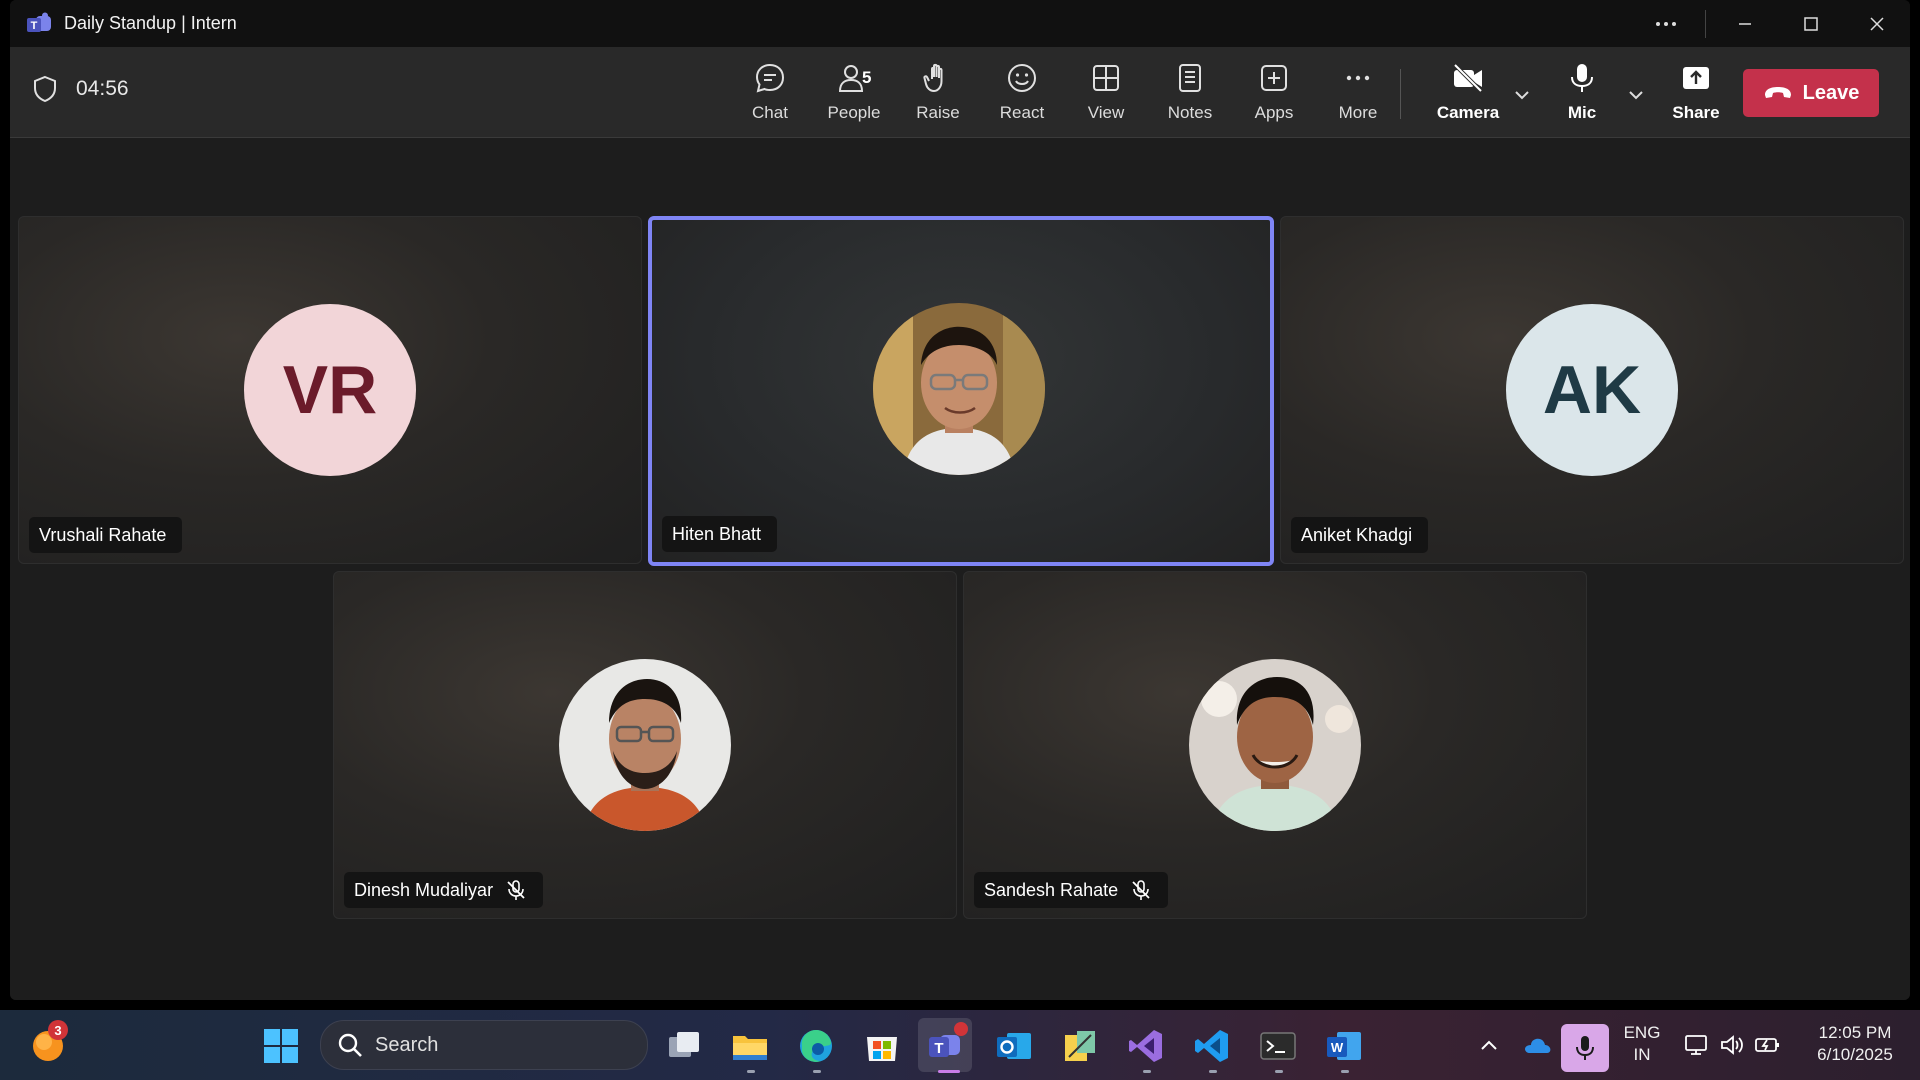 The height and width of the screenshot is (1080, 1920). What do you see at coordinates (1468, 78) in the screenshot?
I see `camera-off-icon` at bounding box center [1468, 78].